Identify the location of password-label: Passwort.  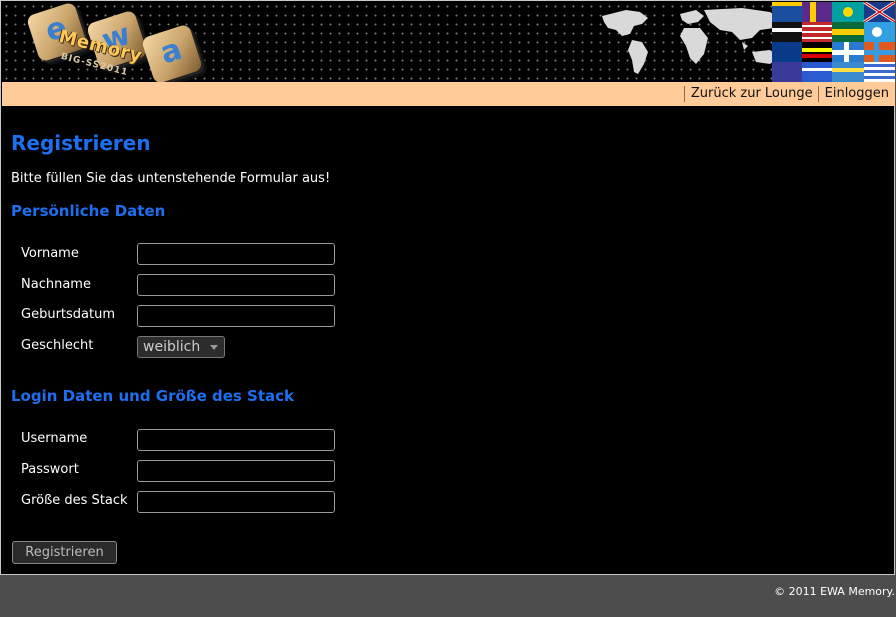
(50, 469).